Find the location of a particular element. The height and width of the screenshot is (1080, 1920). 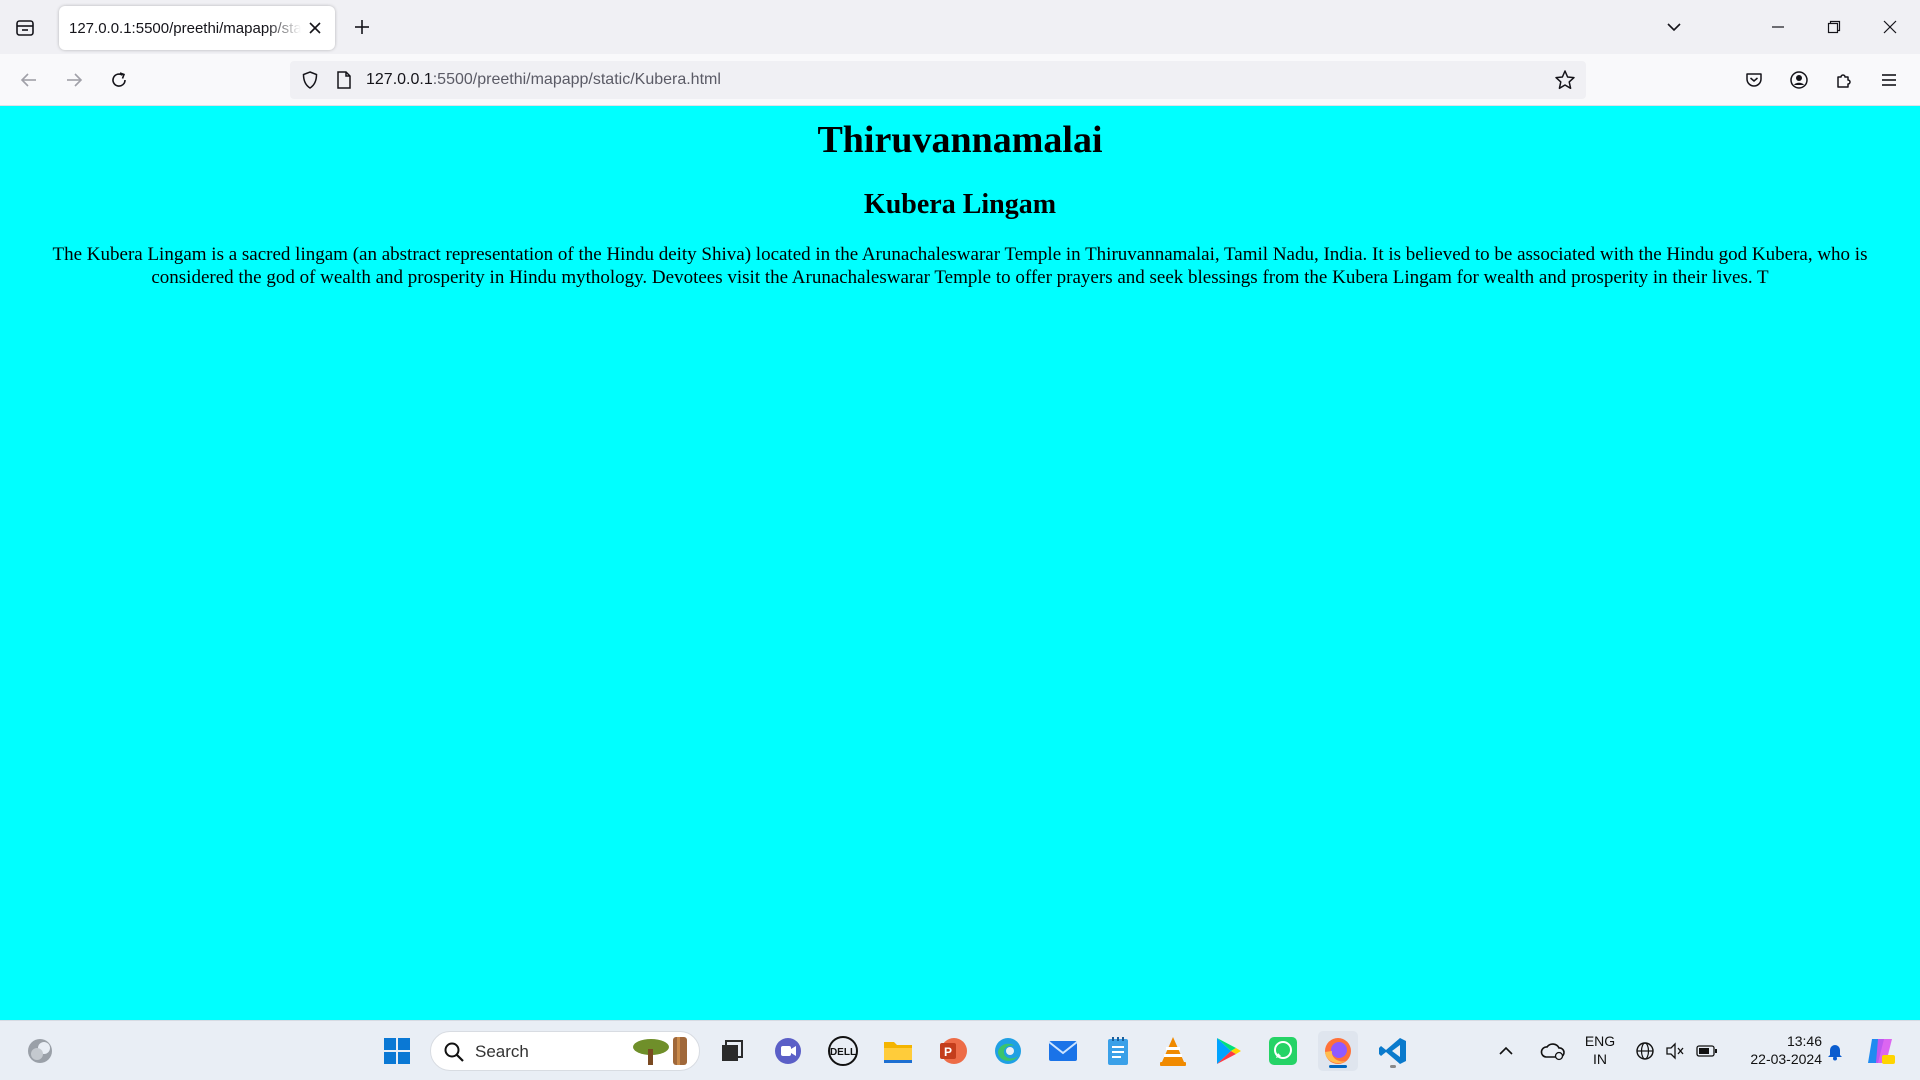

copilot-button is located at coordinates (1880, 1051).